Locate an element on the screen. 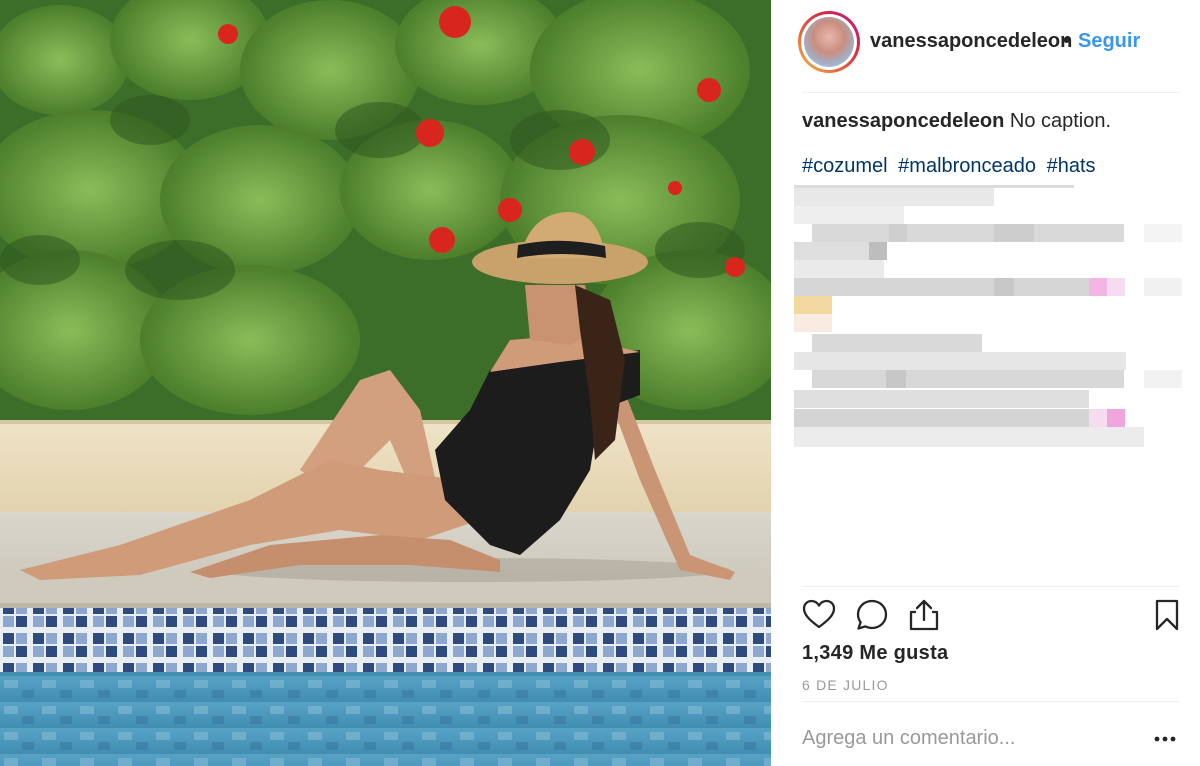 This screenshot has height=766, width=1200. comment-icon is located at coordinates (873, 616).